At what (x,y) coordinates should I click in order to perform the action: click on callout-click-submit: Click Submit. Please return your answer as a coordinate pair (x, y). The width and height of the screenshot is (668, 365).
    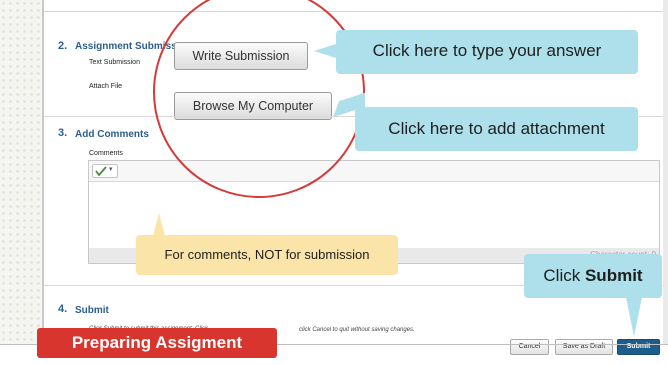
    Looking at the image, I should click on (593, 276).